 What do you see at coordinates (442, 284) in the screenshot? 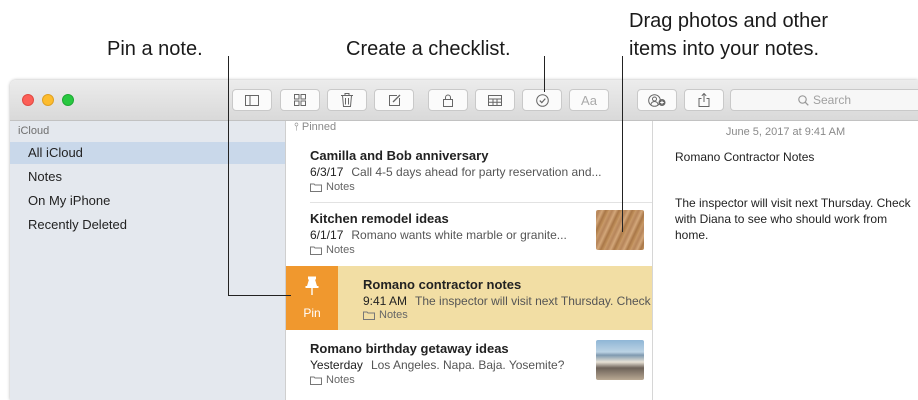
I see `note-title: Romano contractor notes` at bounding box center [442, 284].